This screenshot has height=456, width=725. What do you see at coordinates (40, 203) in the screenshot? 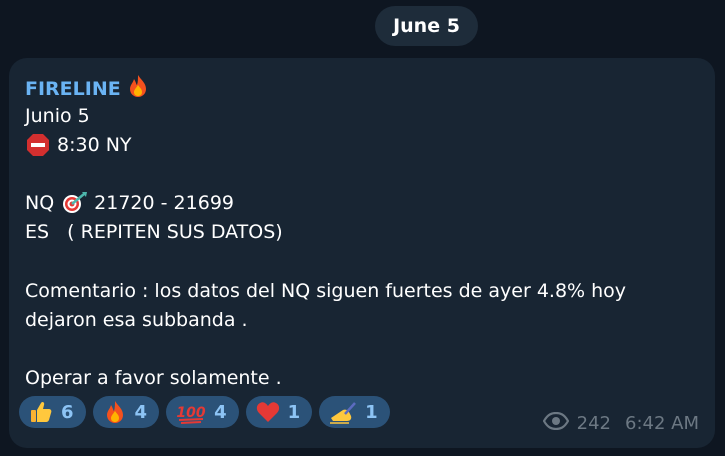
I see `nq-label: NQ` at bounding box center [40, 203].